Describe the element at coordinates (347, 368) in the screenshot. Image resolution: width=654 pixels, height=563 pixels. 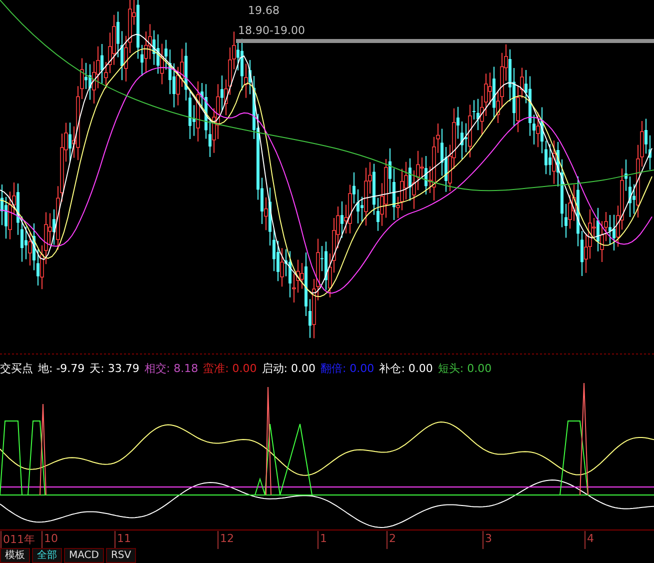
I see `indicator-value: 翻倍: 0.00` at that location.